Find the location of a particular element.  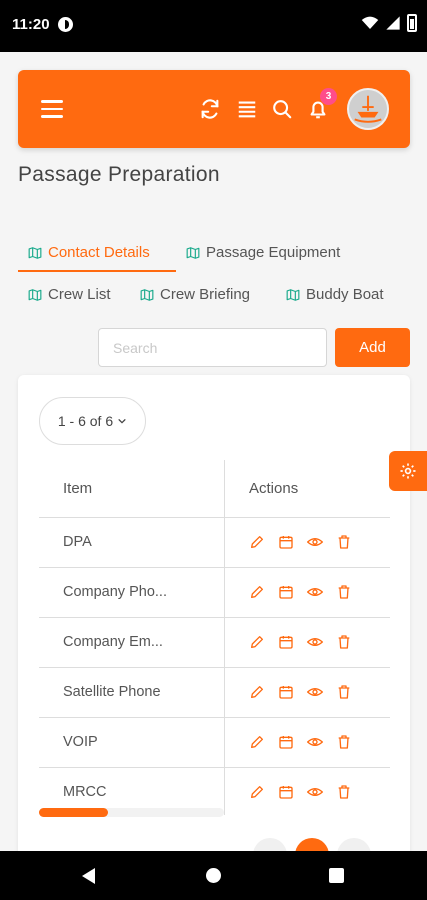

tab-label: Crew Briefing is located at coordinates (205, 294).